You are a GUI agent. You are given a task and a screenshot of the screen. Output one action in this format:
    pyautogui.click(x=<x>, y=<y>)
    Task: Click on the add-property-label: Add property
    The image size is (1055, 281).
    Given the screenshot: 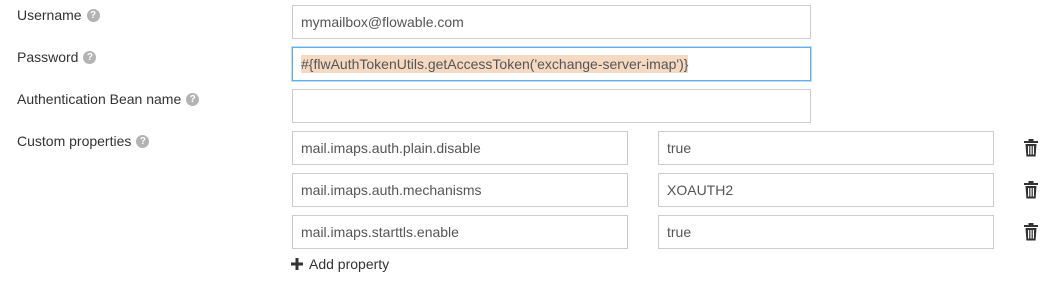 What is the action you would take?
    pyautogui.click(x=349, y=264)
    